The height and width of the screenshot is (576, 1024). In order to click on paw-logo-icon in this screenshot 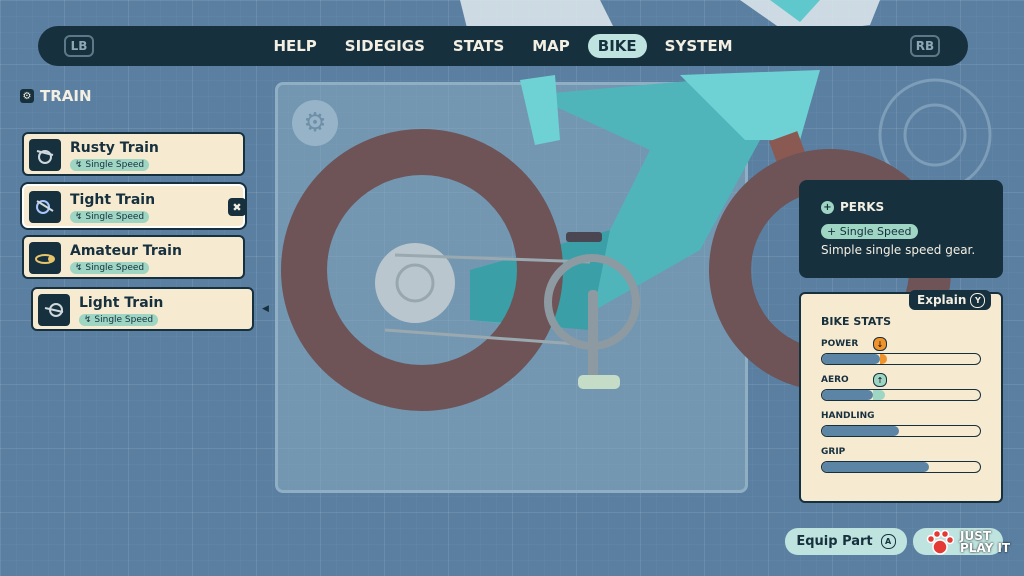, I will do `click(940, 542)`.